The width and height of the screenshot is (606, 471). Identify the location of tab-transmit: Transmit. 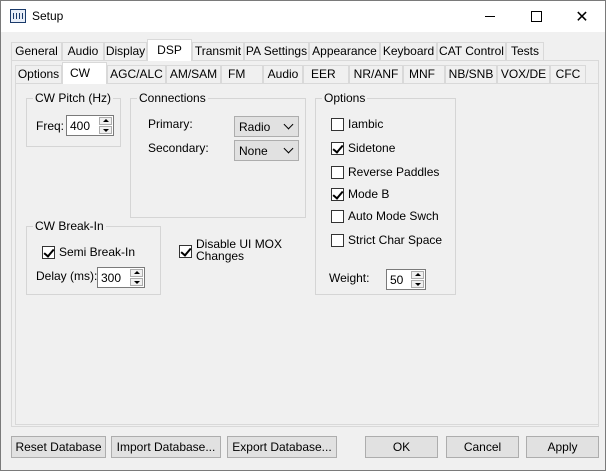
(218, 51).